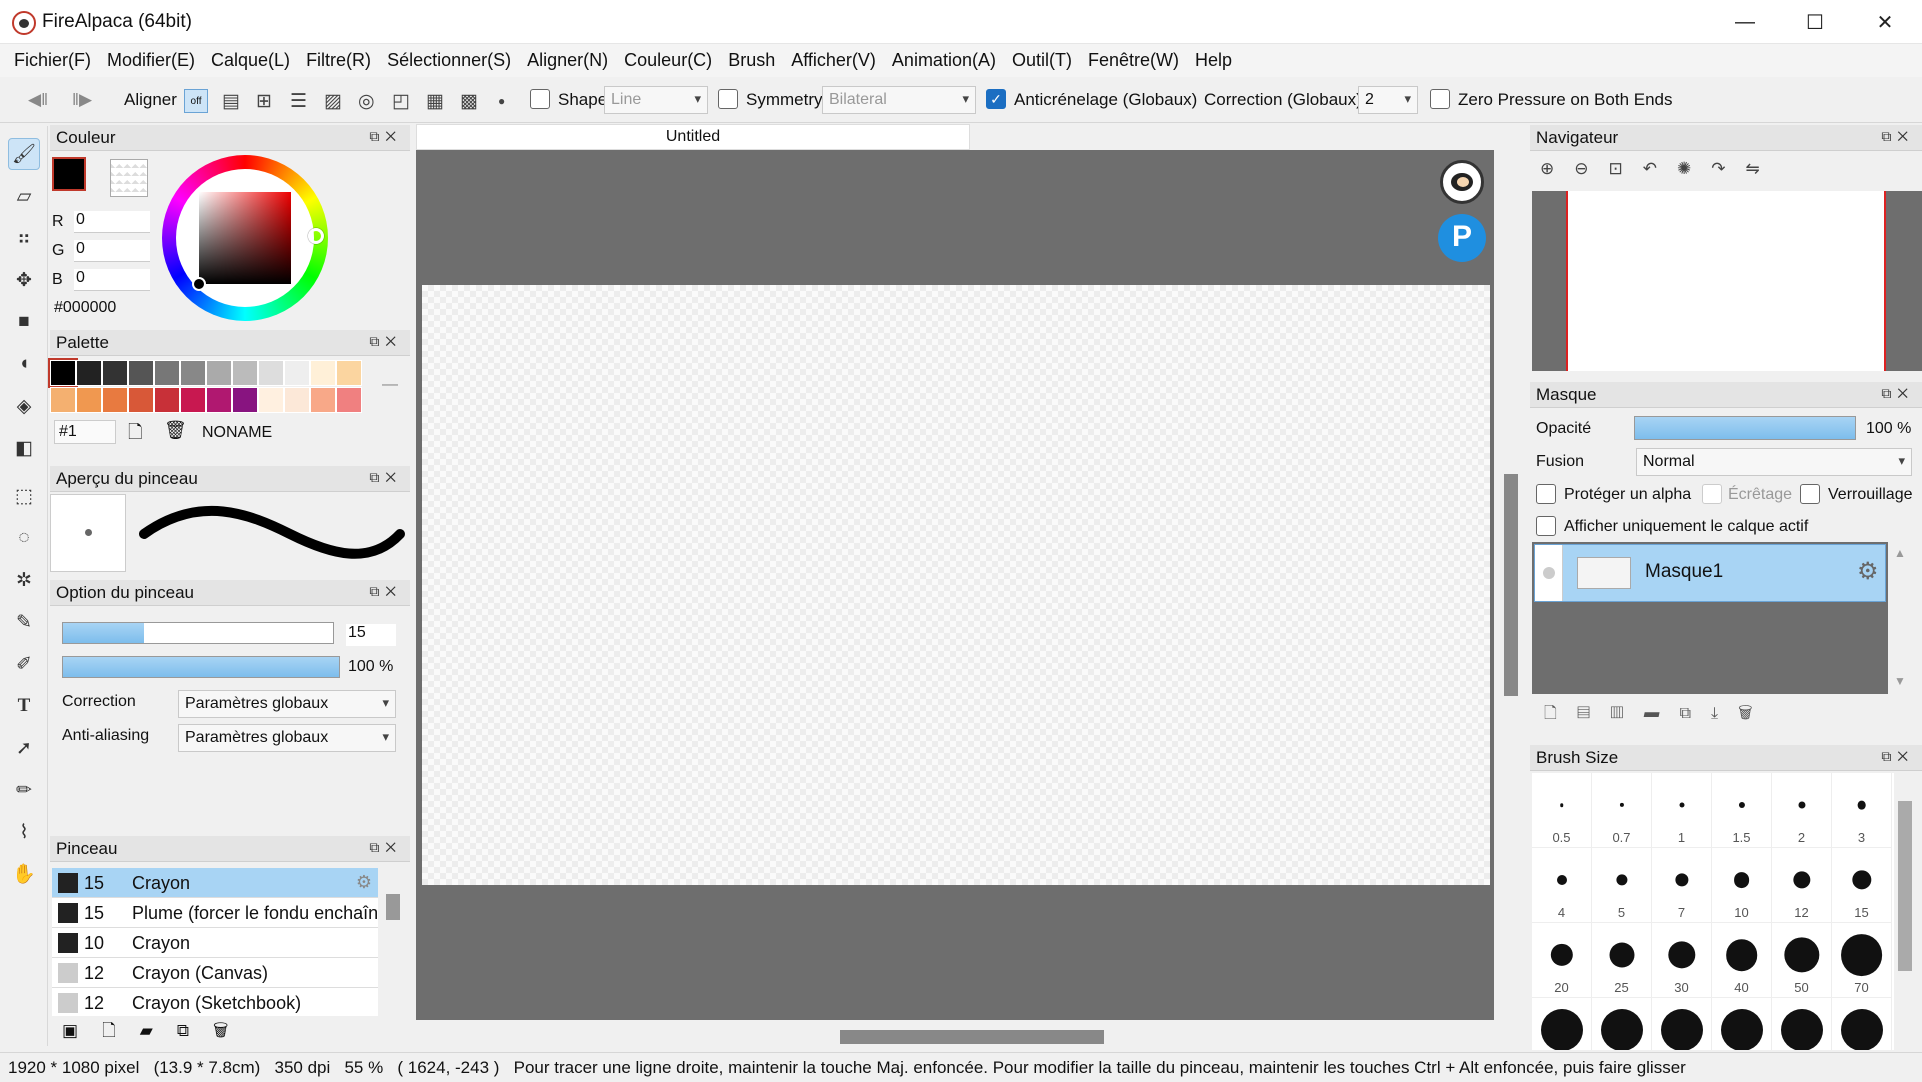 The width and height of the screenshot is (1922, 1082). I want to click on menu-calque: Calque(L), so click(250, 60).